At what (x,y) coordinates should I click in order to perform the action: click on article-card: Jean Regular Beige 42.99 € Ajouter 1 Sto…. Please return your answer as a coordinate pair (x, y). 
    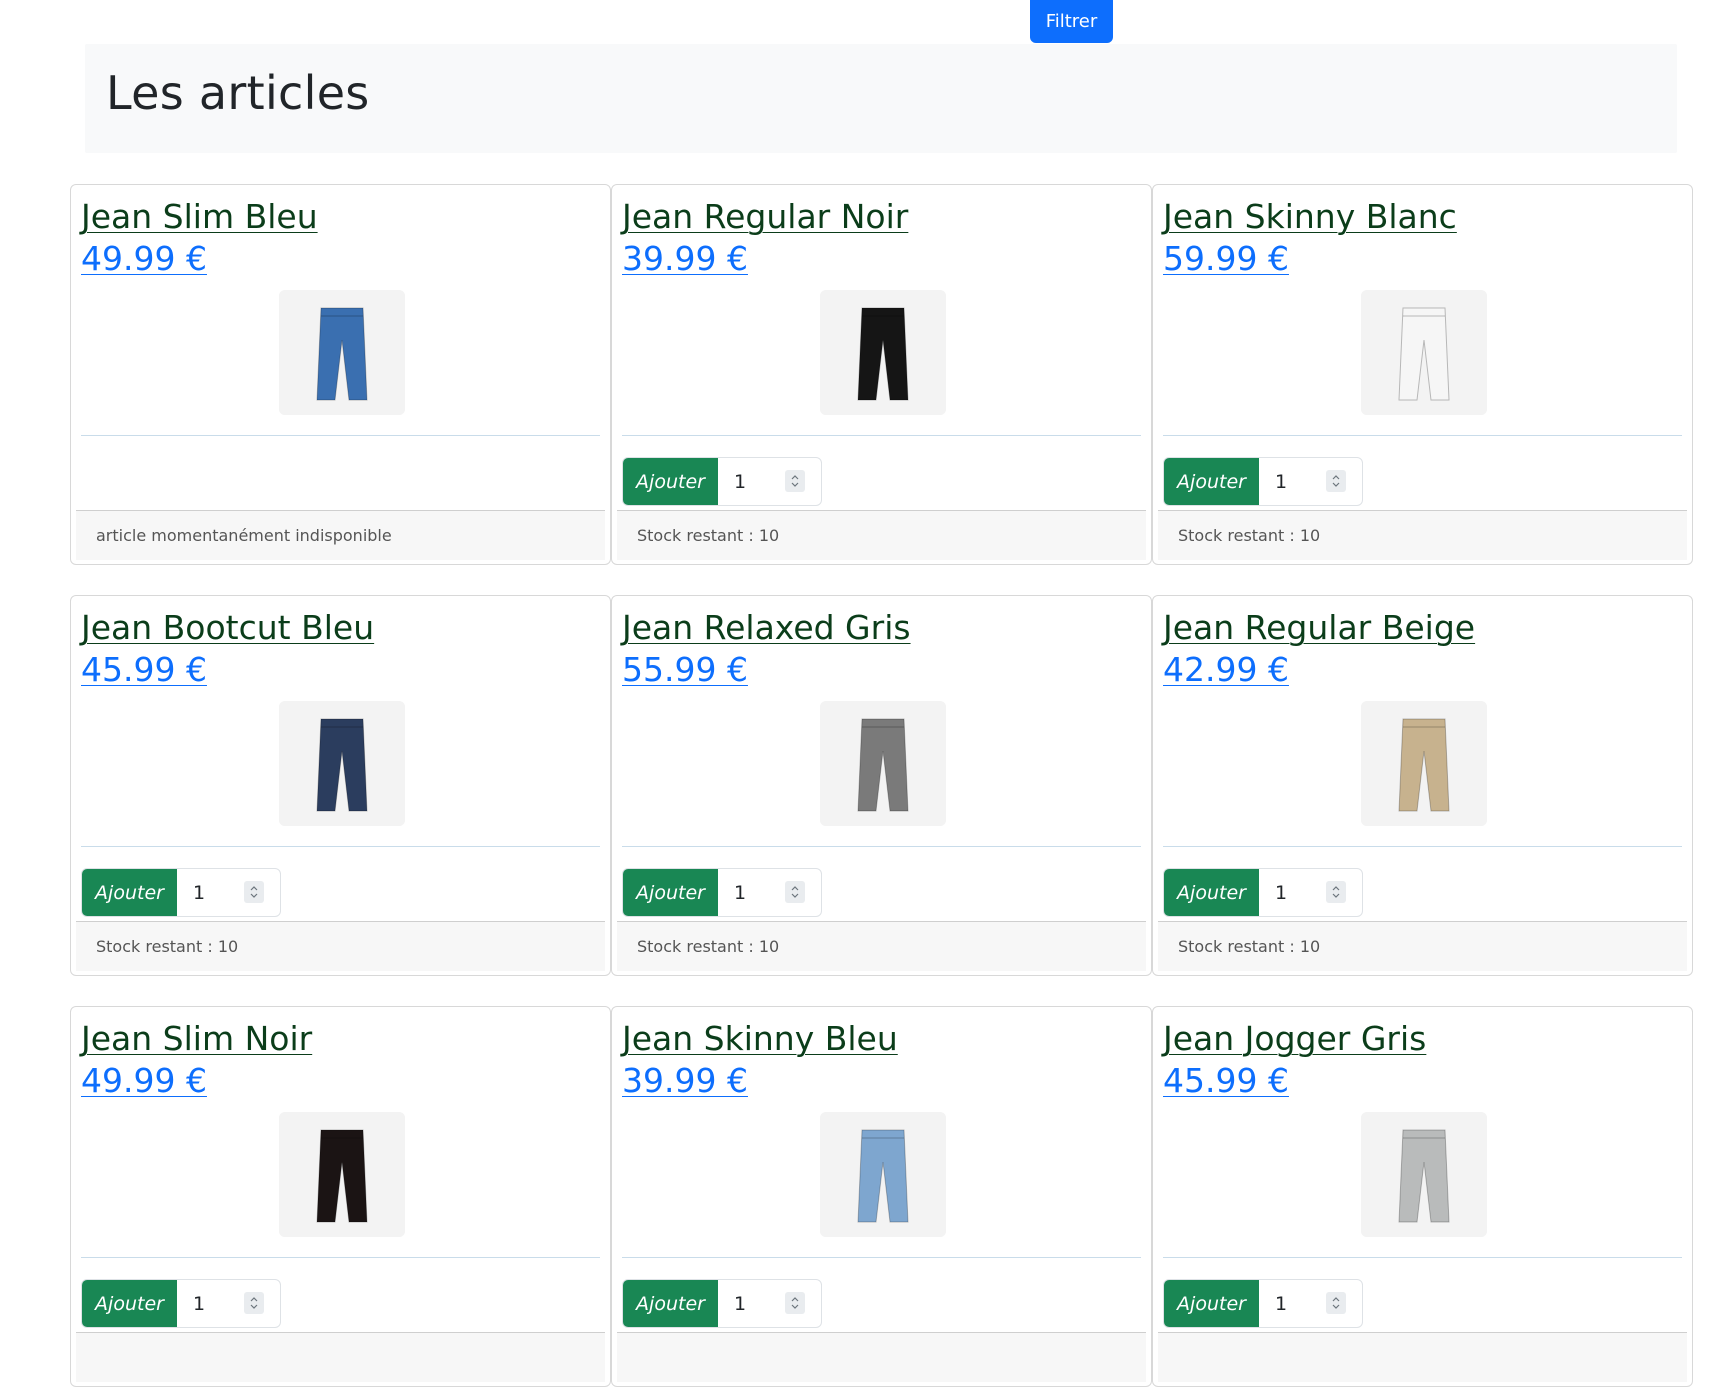
    Looking at the image, I should click on (1422, 785).